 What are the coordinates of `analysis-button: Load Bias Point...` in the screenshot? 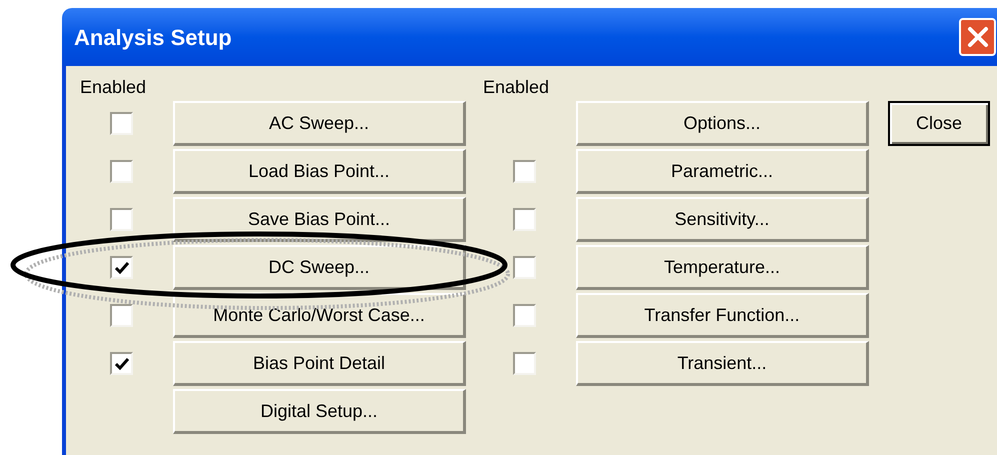 It's located at (319, 171).